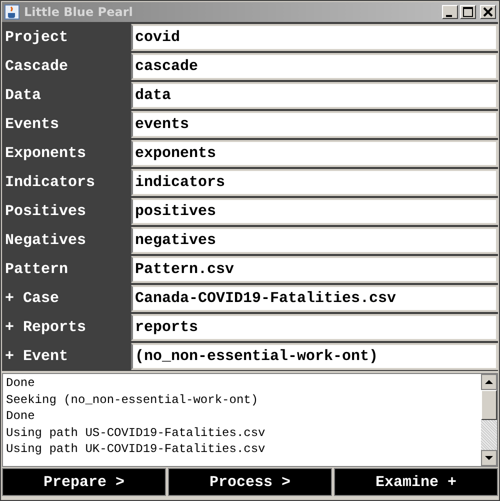 This screenshot has width=500, height=501. What do you see at coordinates (416, 482) in the screenshot?
I see `action-button: Examine +` at bounding box center [416, 482].